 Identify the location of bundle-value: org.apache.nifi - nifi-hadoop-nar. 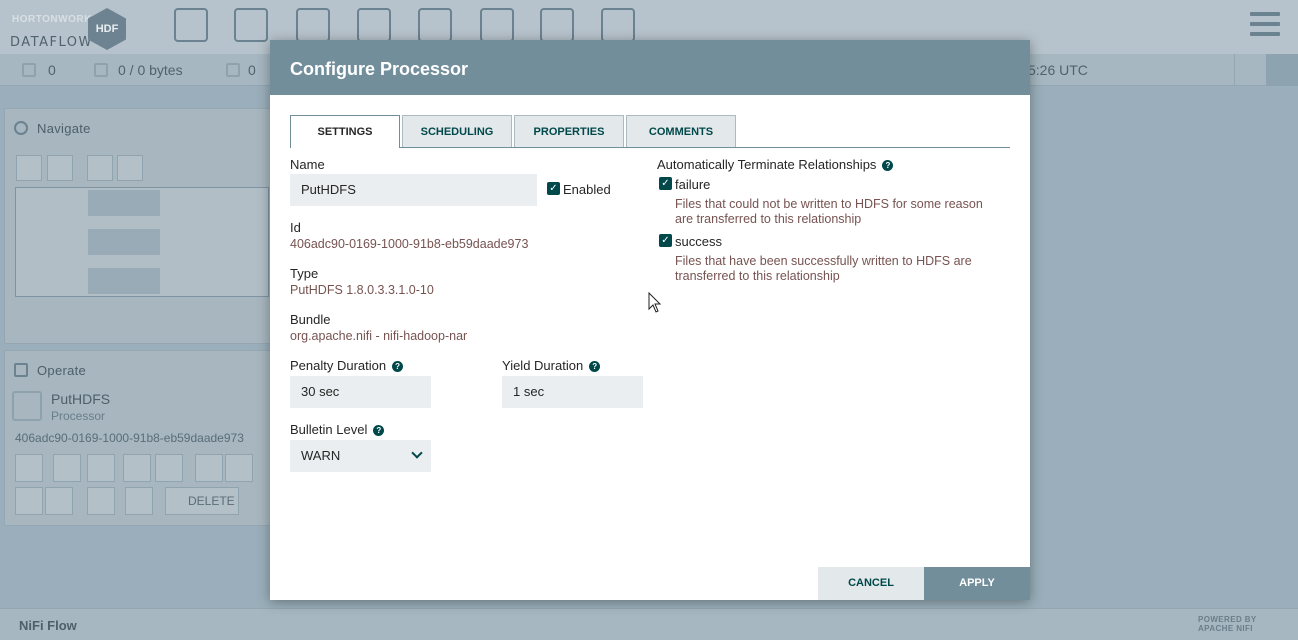
(379, 336).